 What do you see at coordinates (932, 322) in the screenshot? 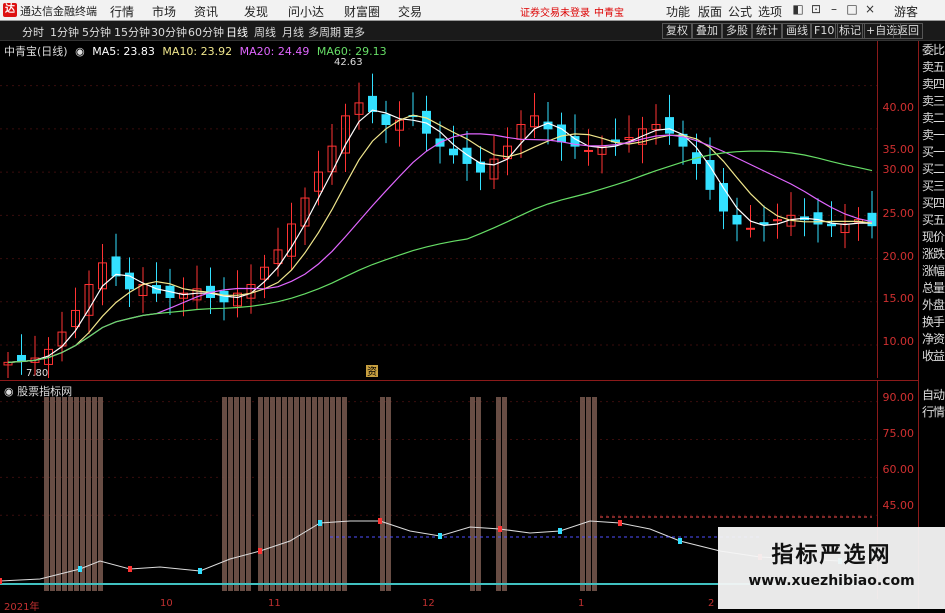
I see `side-panel-item: 换手` at bounding box center [932, 322].